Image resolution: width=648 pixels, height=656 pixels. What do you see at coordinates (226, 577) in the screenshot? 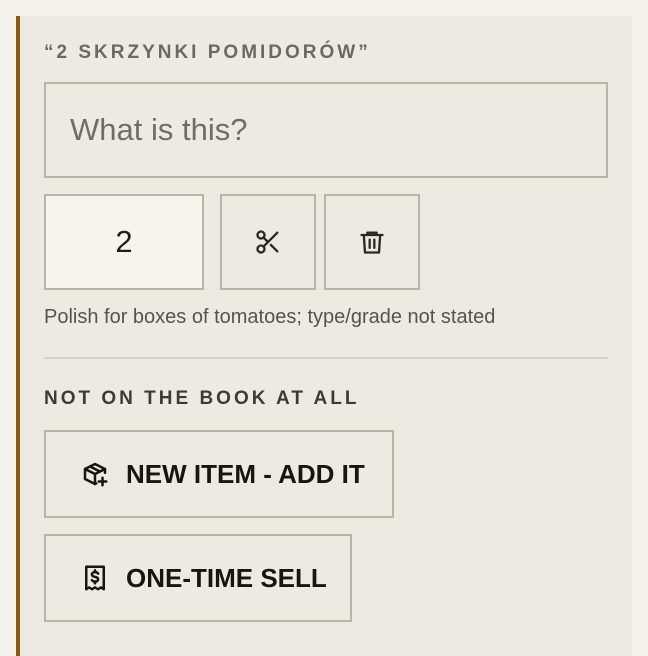
I see `one-time-sell-label: ONE-TIME SELL` at bounding box center [226, 577].